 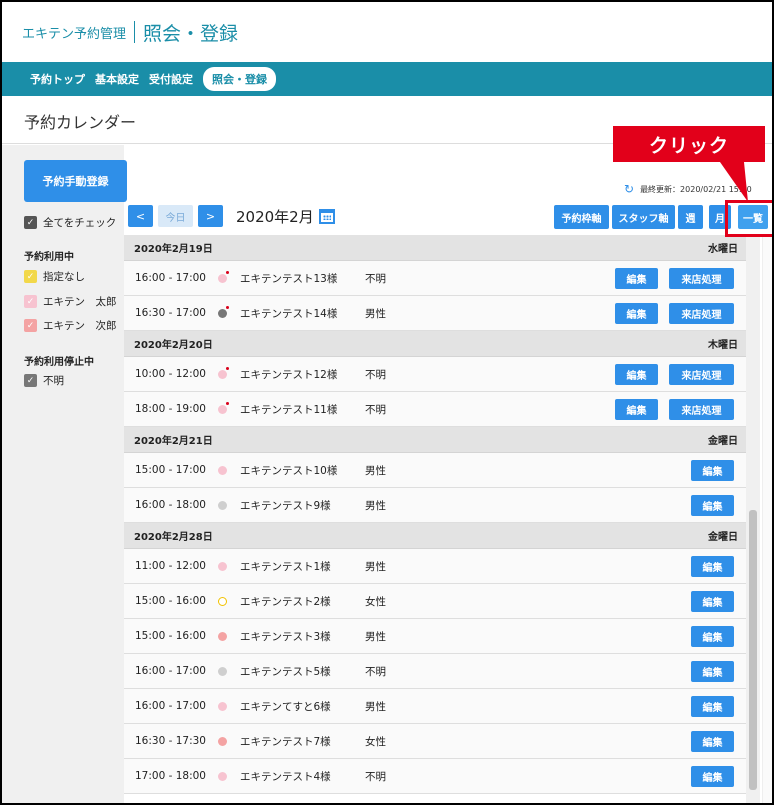 I want to click on reservation-time: 16:30 - 17:30, so click(x=170, y=741).